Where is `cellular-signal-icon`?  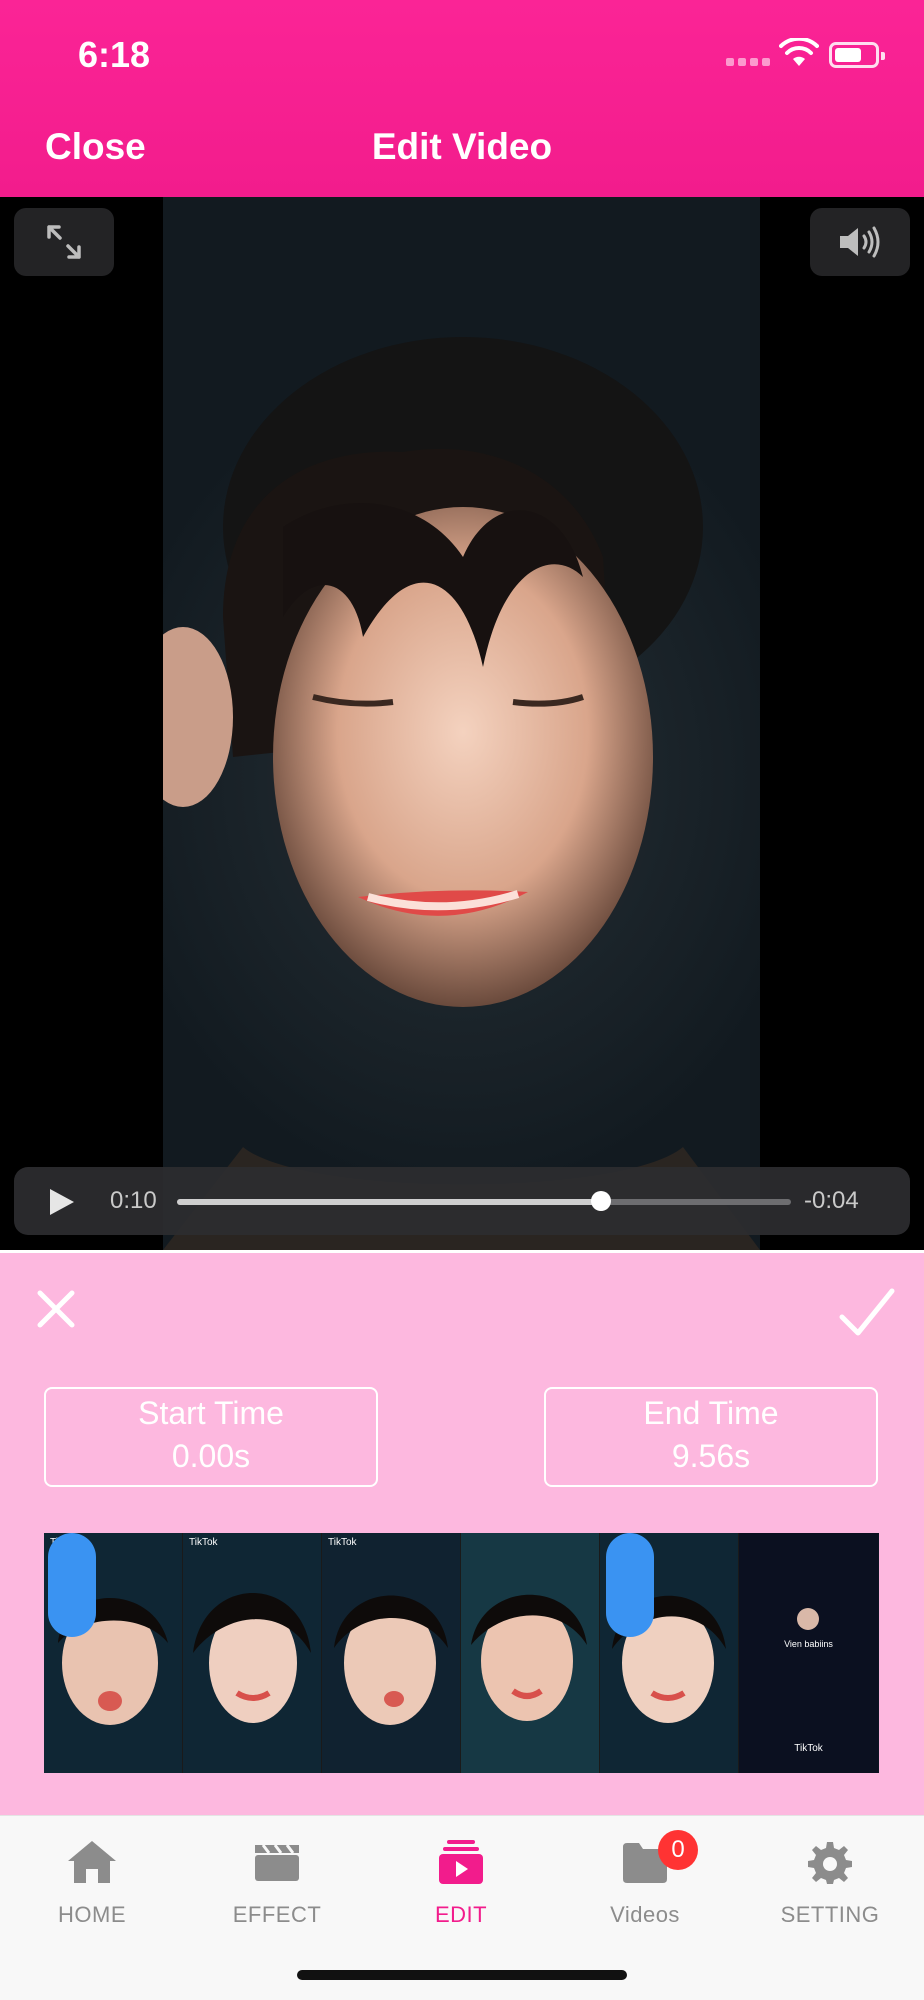 cellular-signal-icon is located at coordinates (748, 62).